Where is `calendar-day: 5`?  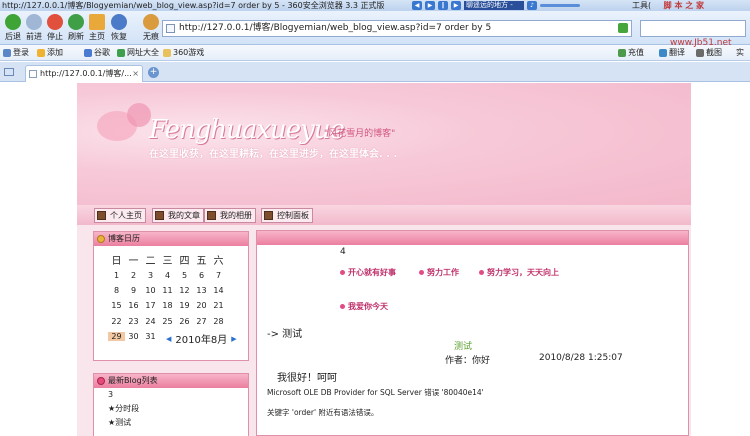
calendar-day: 5 is located at coordinates (184, 275).